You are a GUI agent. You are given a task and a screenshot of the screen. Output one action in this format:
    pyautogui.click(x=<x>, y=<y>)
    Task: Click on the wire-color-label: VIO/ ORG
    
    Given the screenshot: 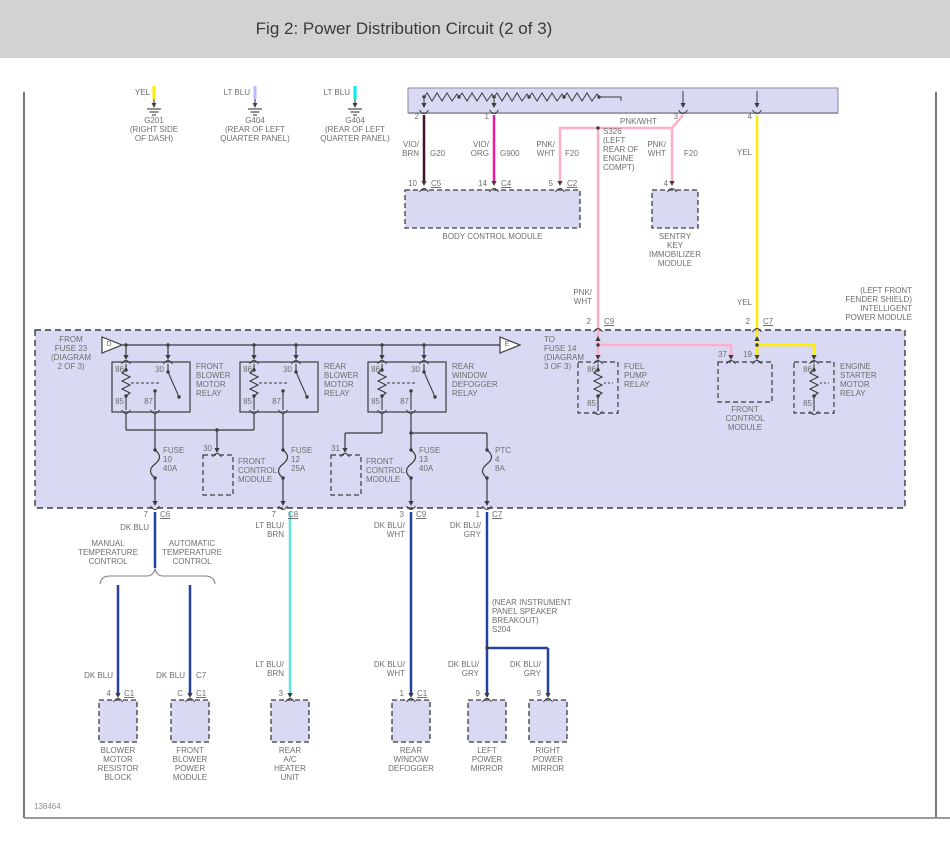 What is the action you would take?
    pyautogui.click(x=479, y=149)
    